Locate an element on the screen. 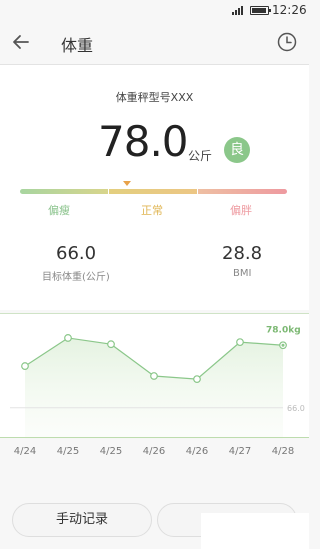 The image size is (320, 549). weight-point-last-dot is located at coordinates (283, 345).